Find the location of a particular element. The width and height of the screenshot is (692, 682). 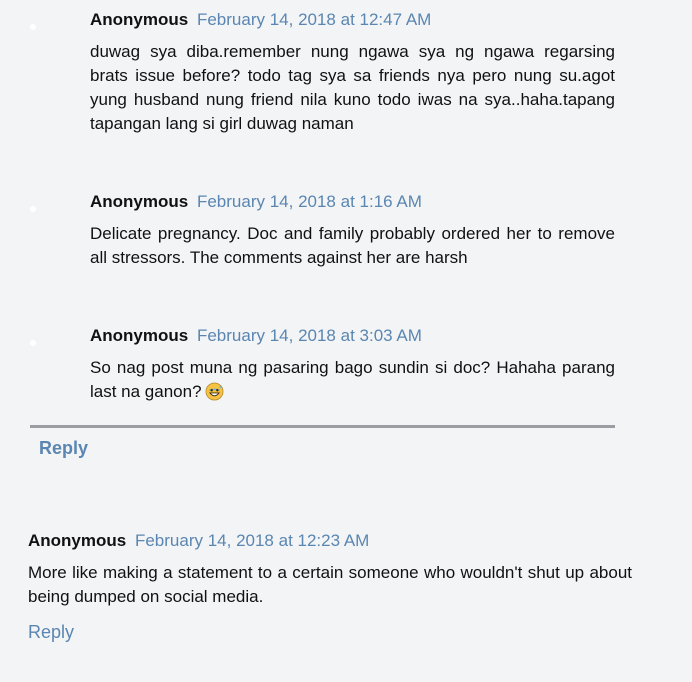

comment-timestamp-link: February 14, 2018 at 1:16 AM is located at coordinates (309, 201).